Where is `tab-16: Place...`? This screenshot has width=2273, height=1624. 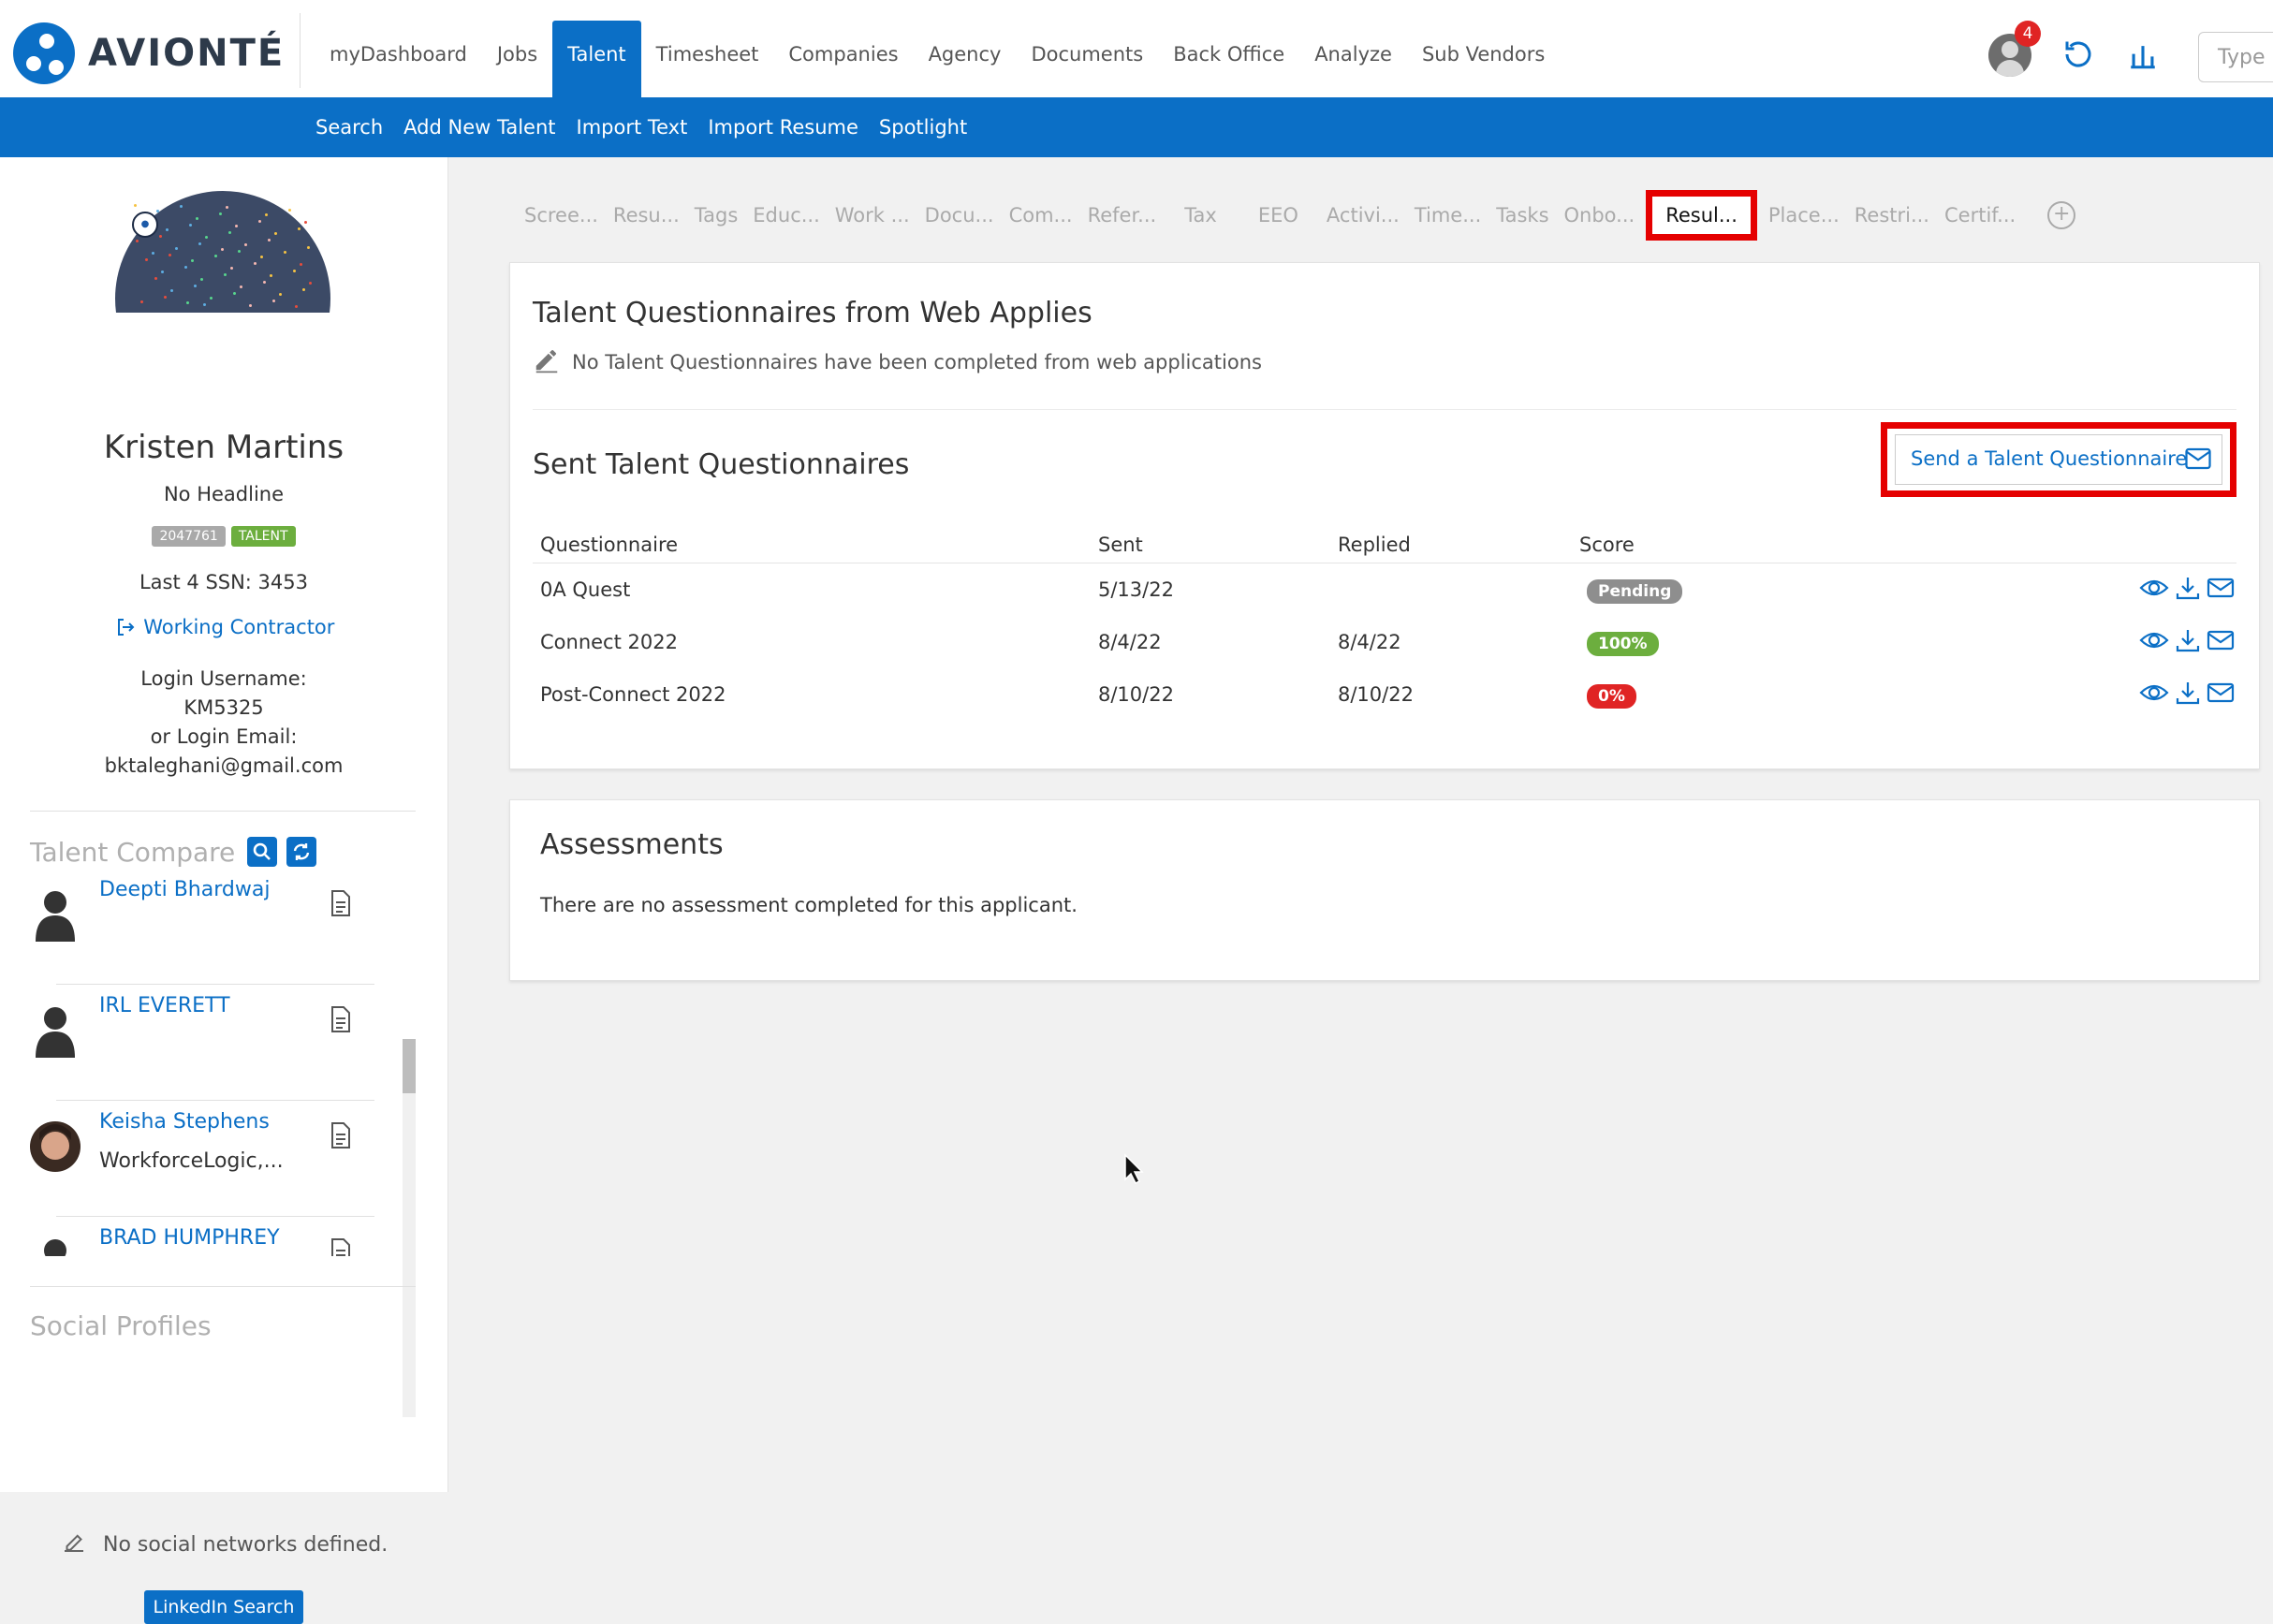 tab-16: Place... is located at coordinates (1804, 215).